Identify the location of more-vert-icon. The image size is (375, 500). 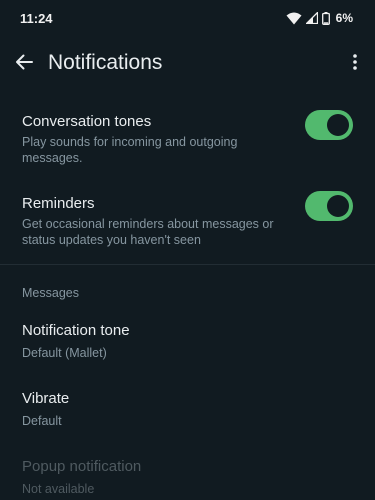
(355, 64).